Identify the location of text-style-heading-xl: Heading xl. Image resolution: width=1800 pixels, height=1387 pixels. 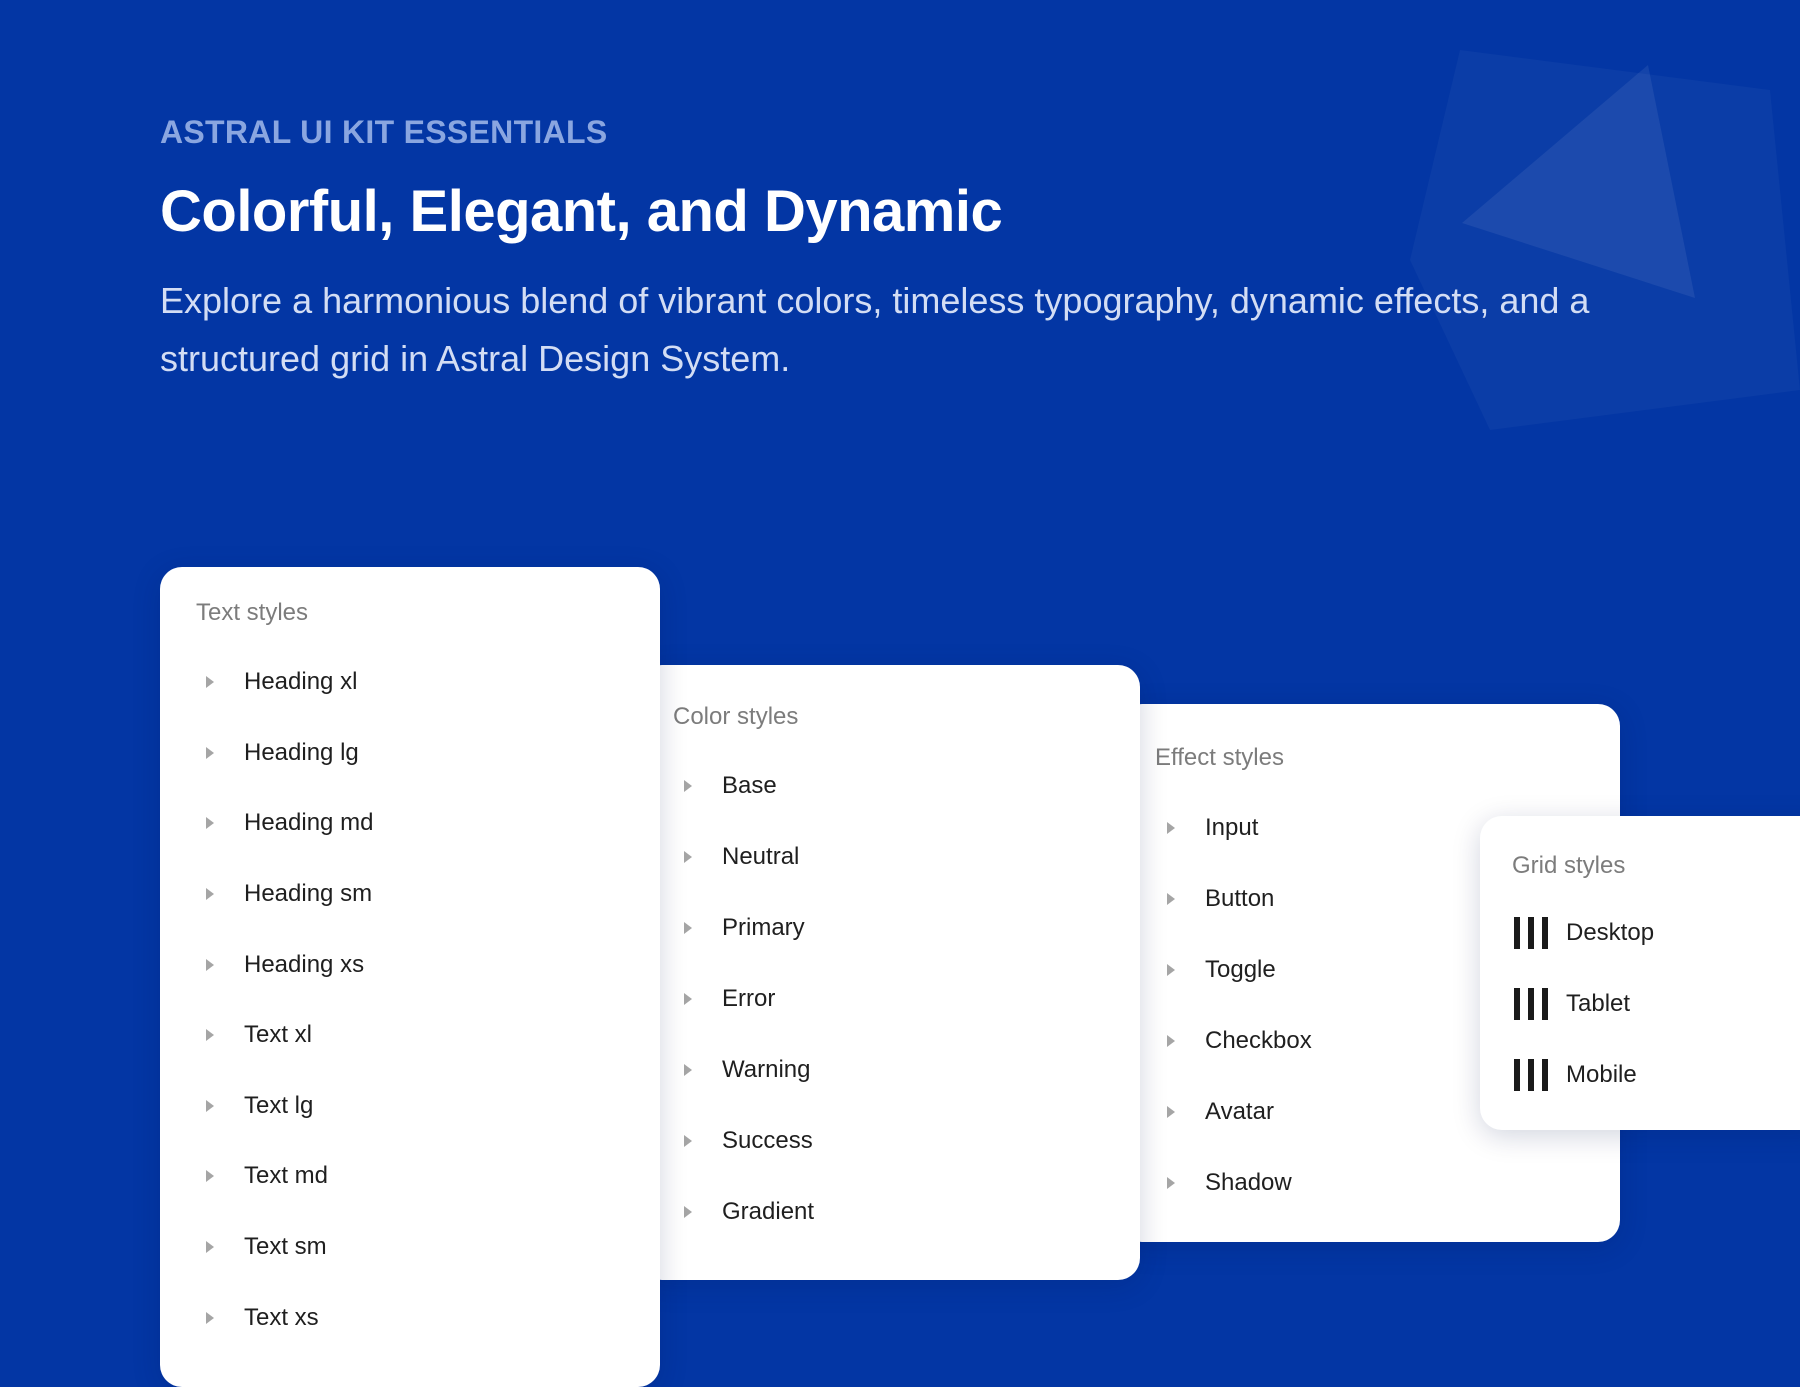
(274, 682).